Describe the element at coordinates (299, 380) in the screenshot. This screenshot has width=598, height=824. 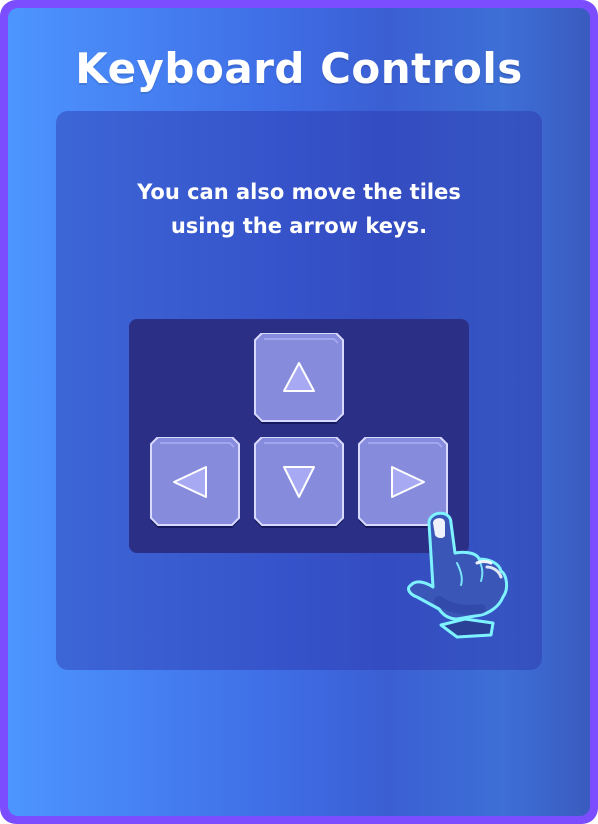
I see `arrow-up-key` at that location.